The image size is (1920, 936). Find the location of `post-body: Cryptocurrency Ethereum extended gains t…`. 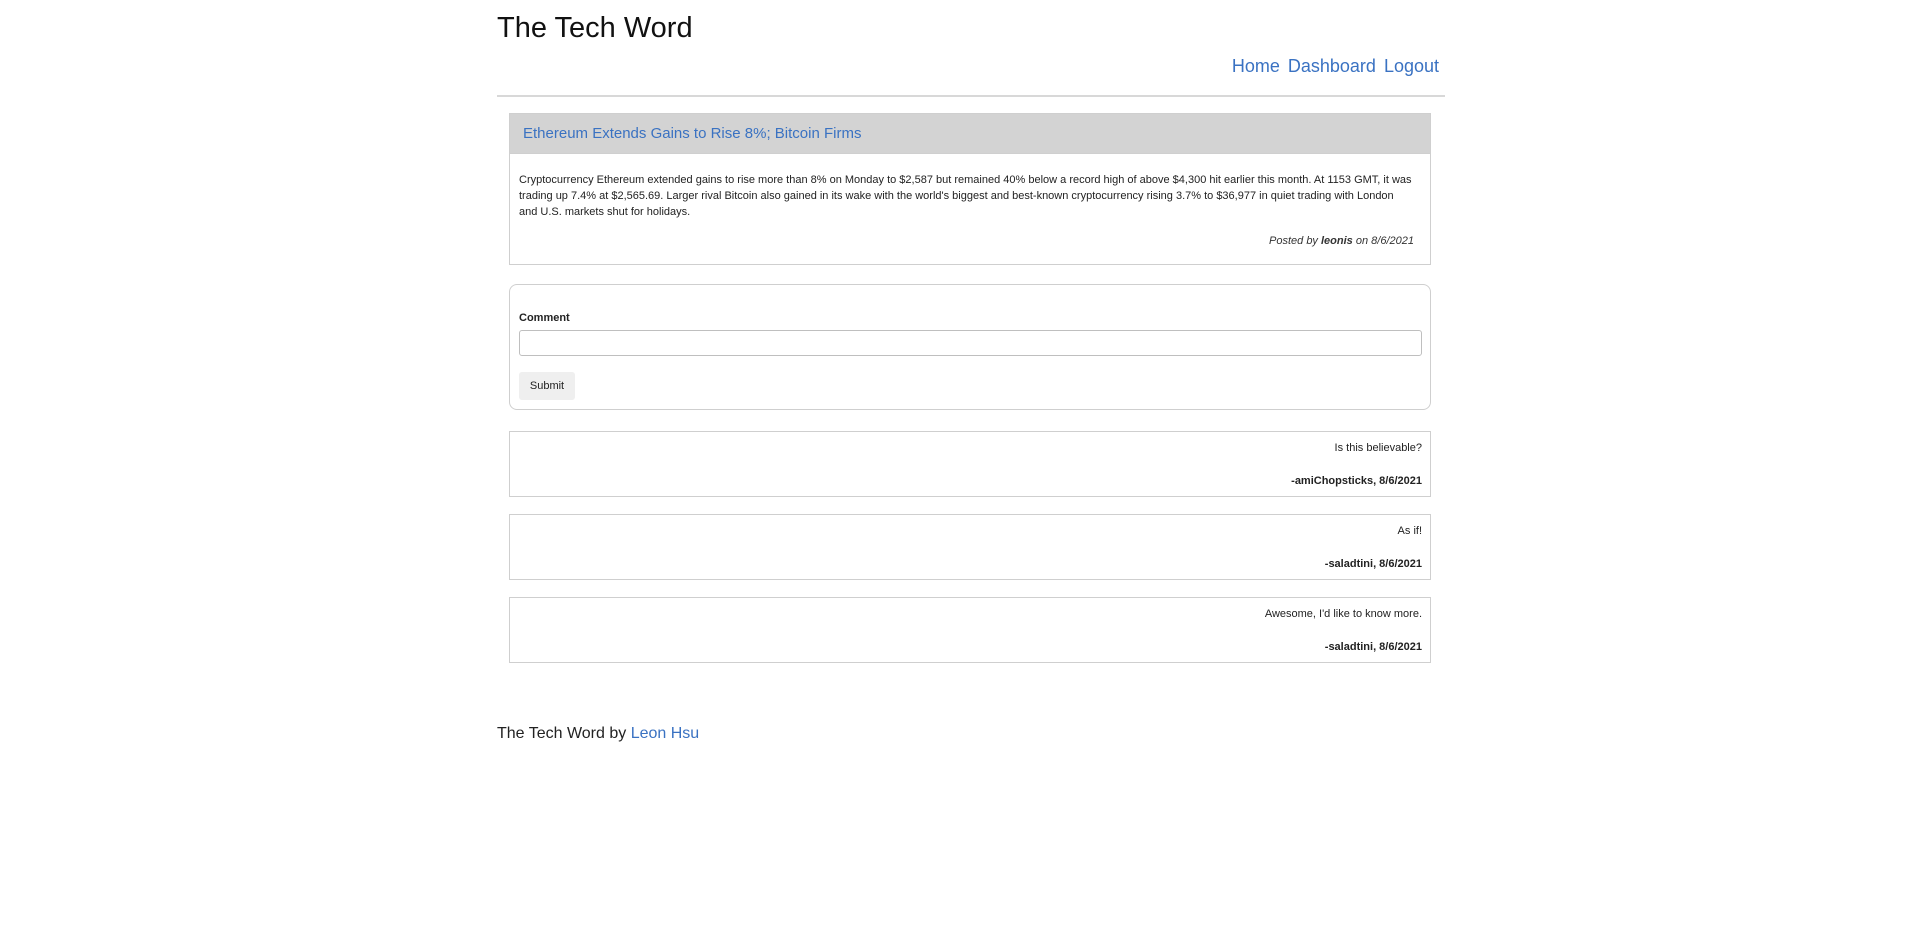

post-body: Cryptocurrency Ethereum extended gains t… is located at coordinates (965, 196).